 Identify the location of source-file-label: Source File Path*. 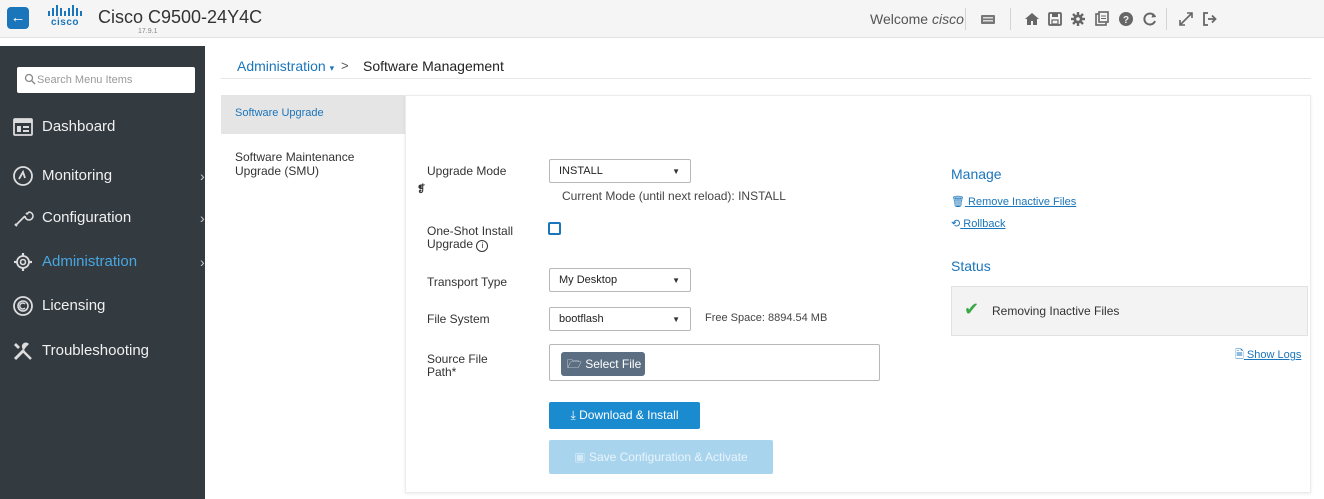
(457, 365).